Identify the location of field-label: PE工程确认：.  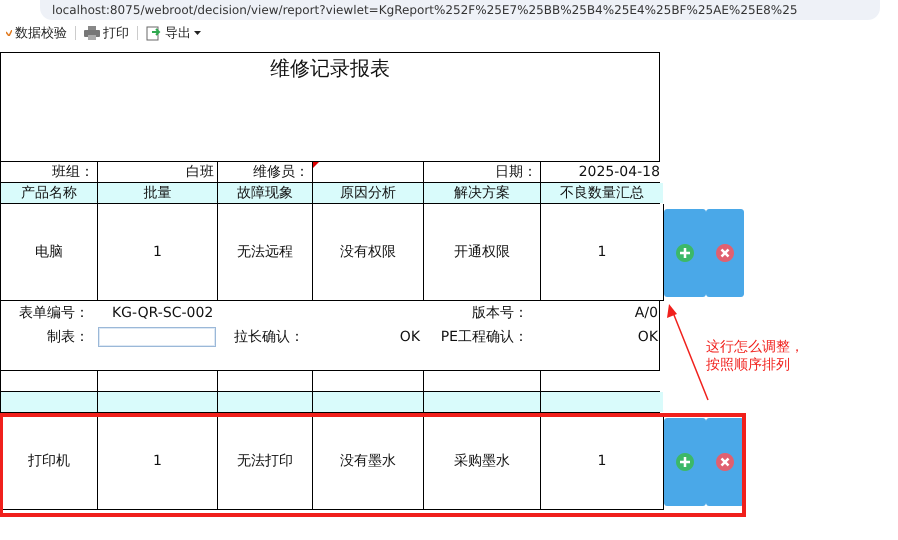
(484, 337).